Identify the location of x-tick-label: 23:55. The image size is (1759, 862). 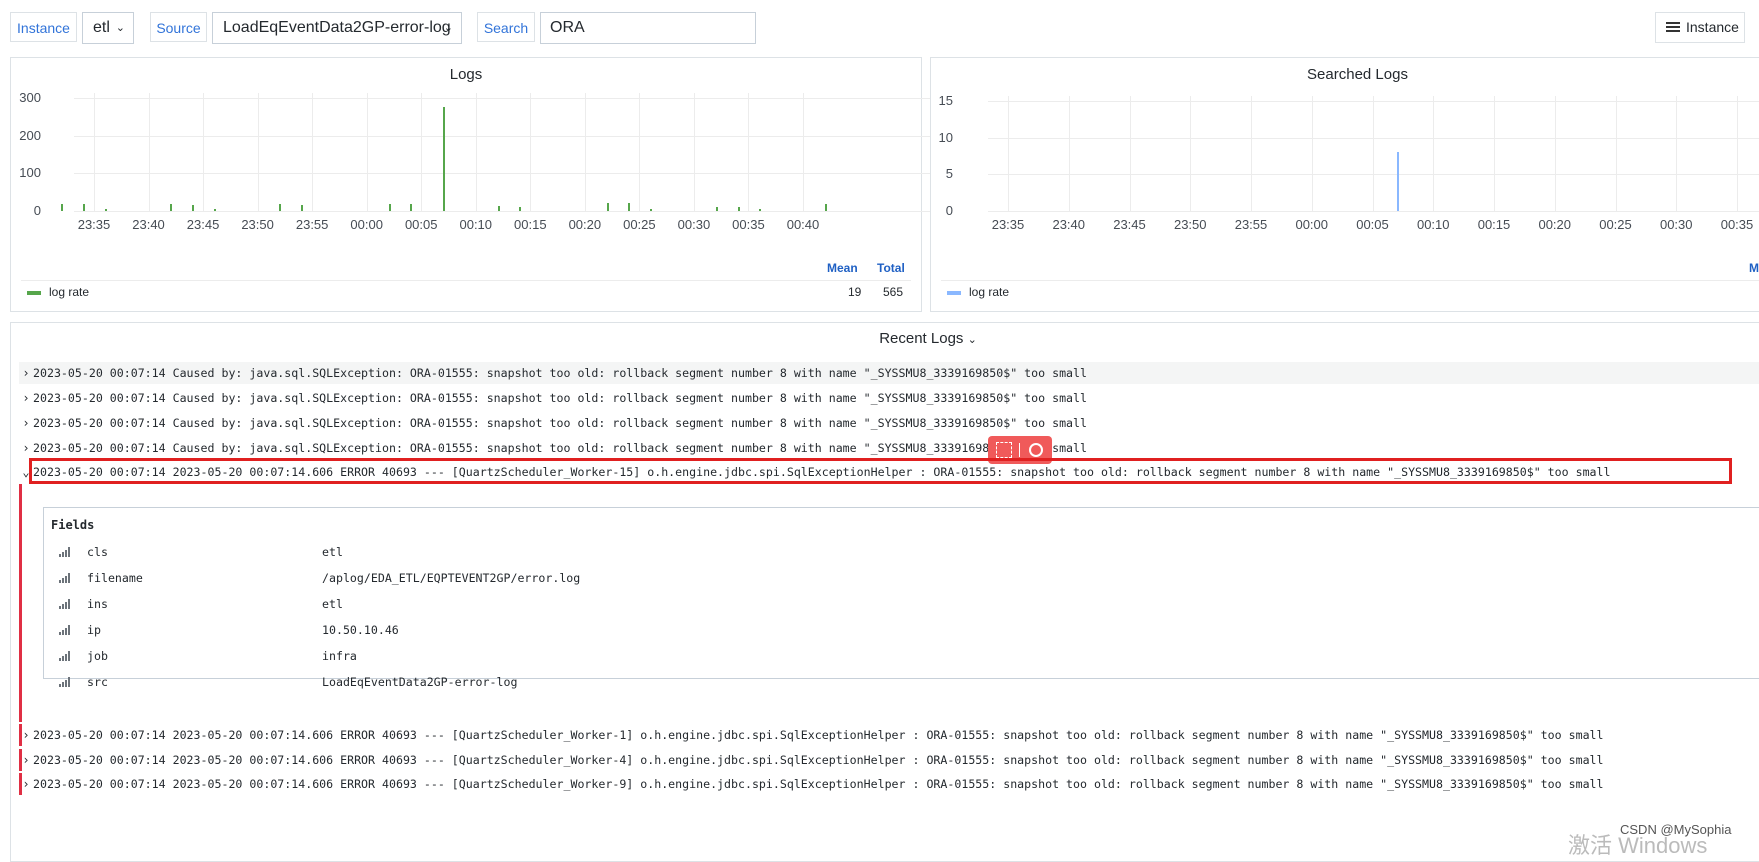
(1251, 224).